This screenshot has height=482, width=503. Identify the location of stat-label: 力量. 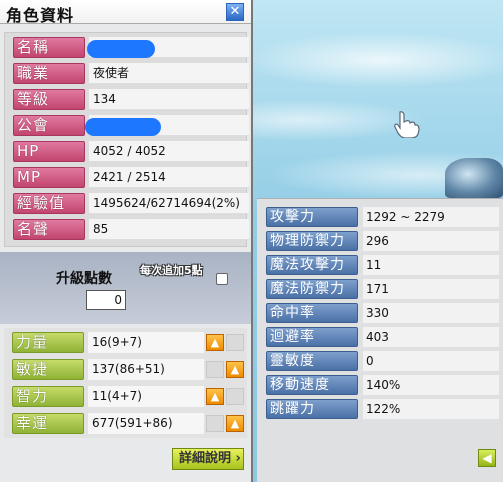
(48, 342).